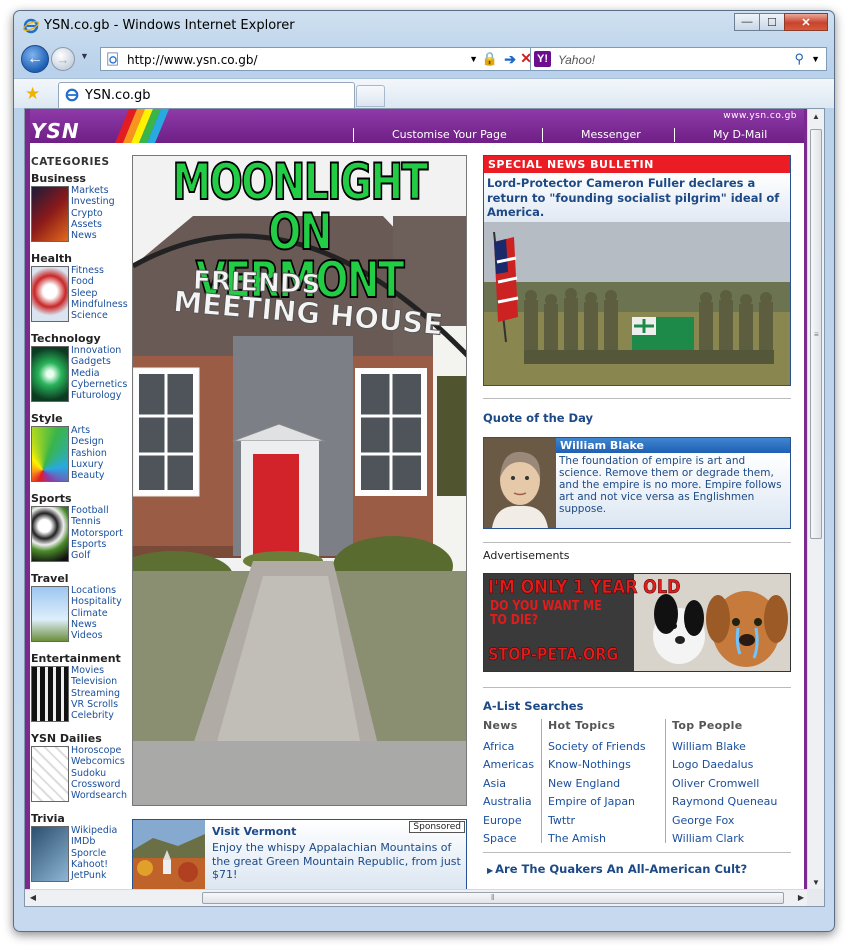  I want to click on link-sudoku: Sudoku, so click(99, 773).